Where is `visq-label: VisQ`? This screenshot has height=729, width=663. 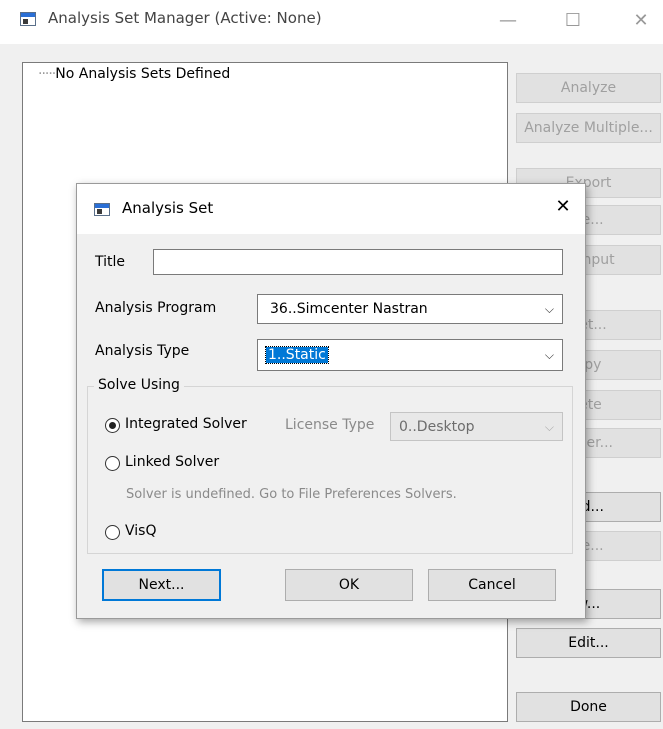
visq-label: VisQ is located at coordinates (140, 531).